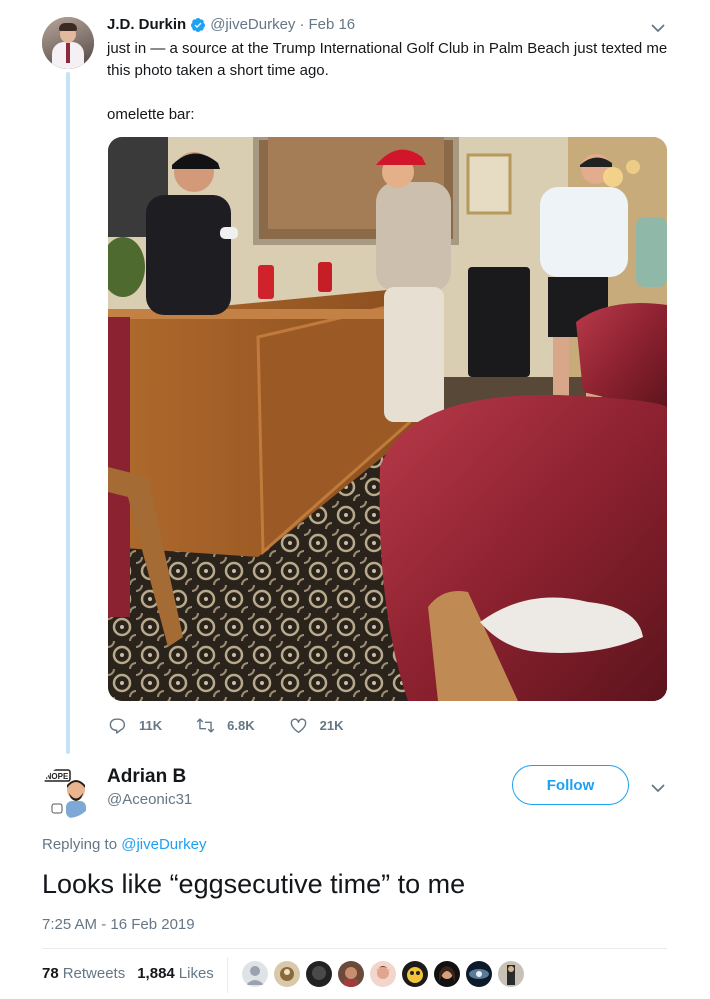 The image size is (710, 999). What do you see at coordinates (151, 725) in the screenshot?
I see `reply-count: 11K` at bounding box center [151, 725].